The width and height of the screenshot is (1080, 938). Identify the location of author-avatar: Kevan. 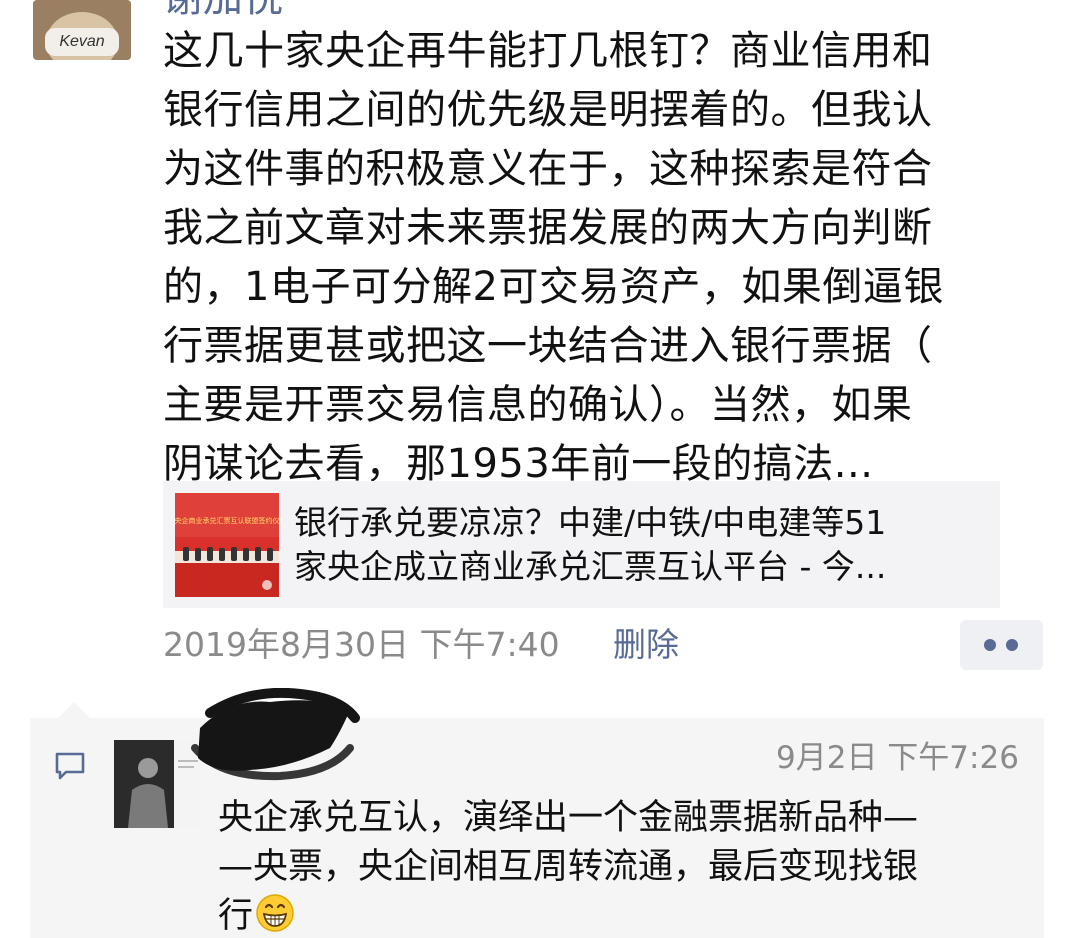
(82, 30).